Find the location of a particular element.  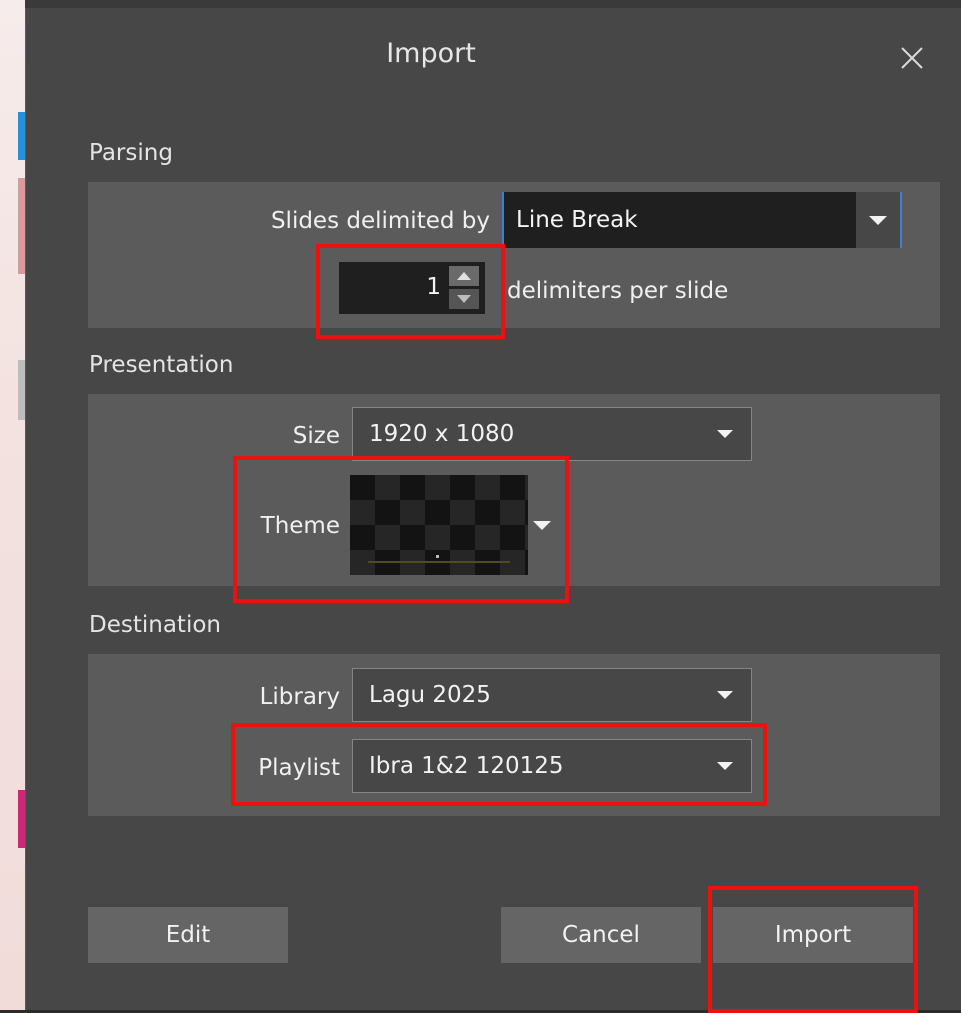

delimiter-dropdown-toggle is located at coordinates (878, 220).